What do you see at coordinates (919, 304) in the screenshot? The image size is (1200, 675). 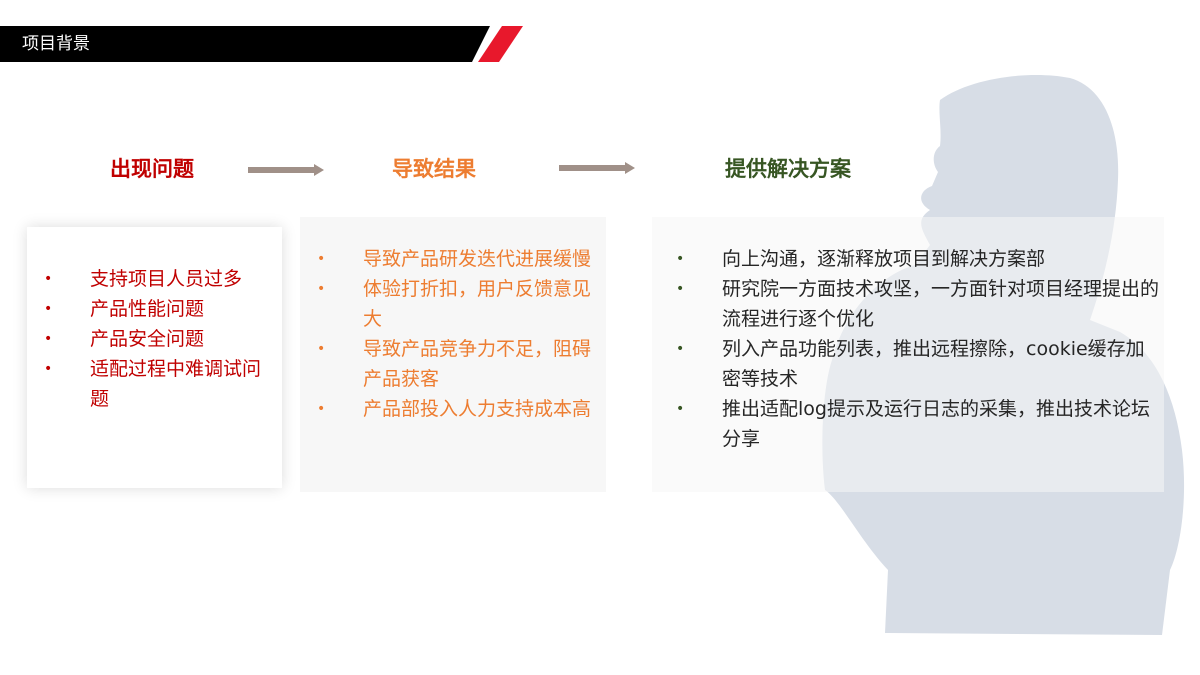 I see `list-item: • 研究院一方面技术攻坚，一方面针对项目经理提出的流程进行逐个优化` at bounding box center [919, 304].